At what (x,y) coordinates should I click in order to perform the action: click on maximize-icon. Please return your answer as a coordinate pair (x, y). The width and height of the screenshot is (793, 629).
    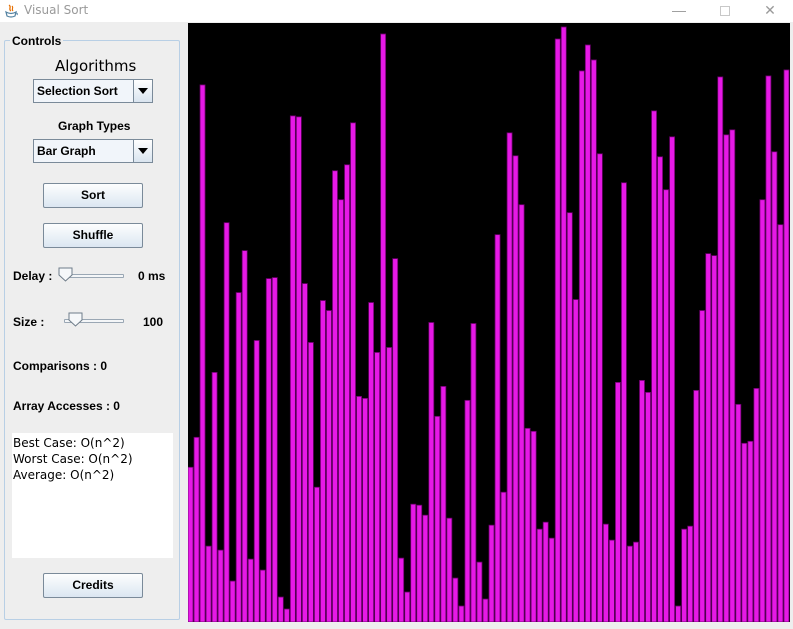
    Looking at the image, I should click on (725, 11).